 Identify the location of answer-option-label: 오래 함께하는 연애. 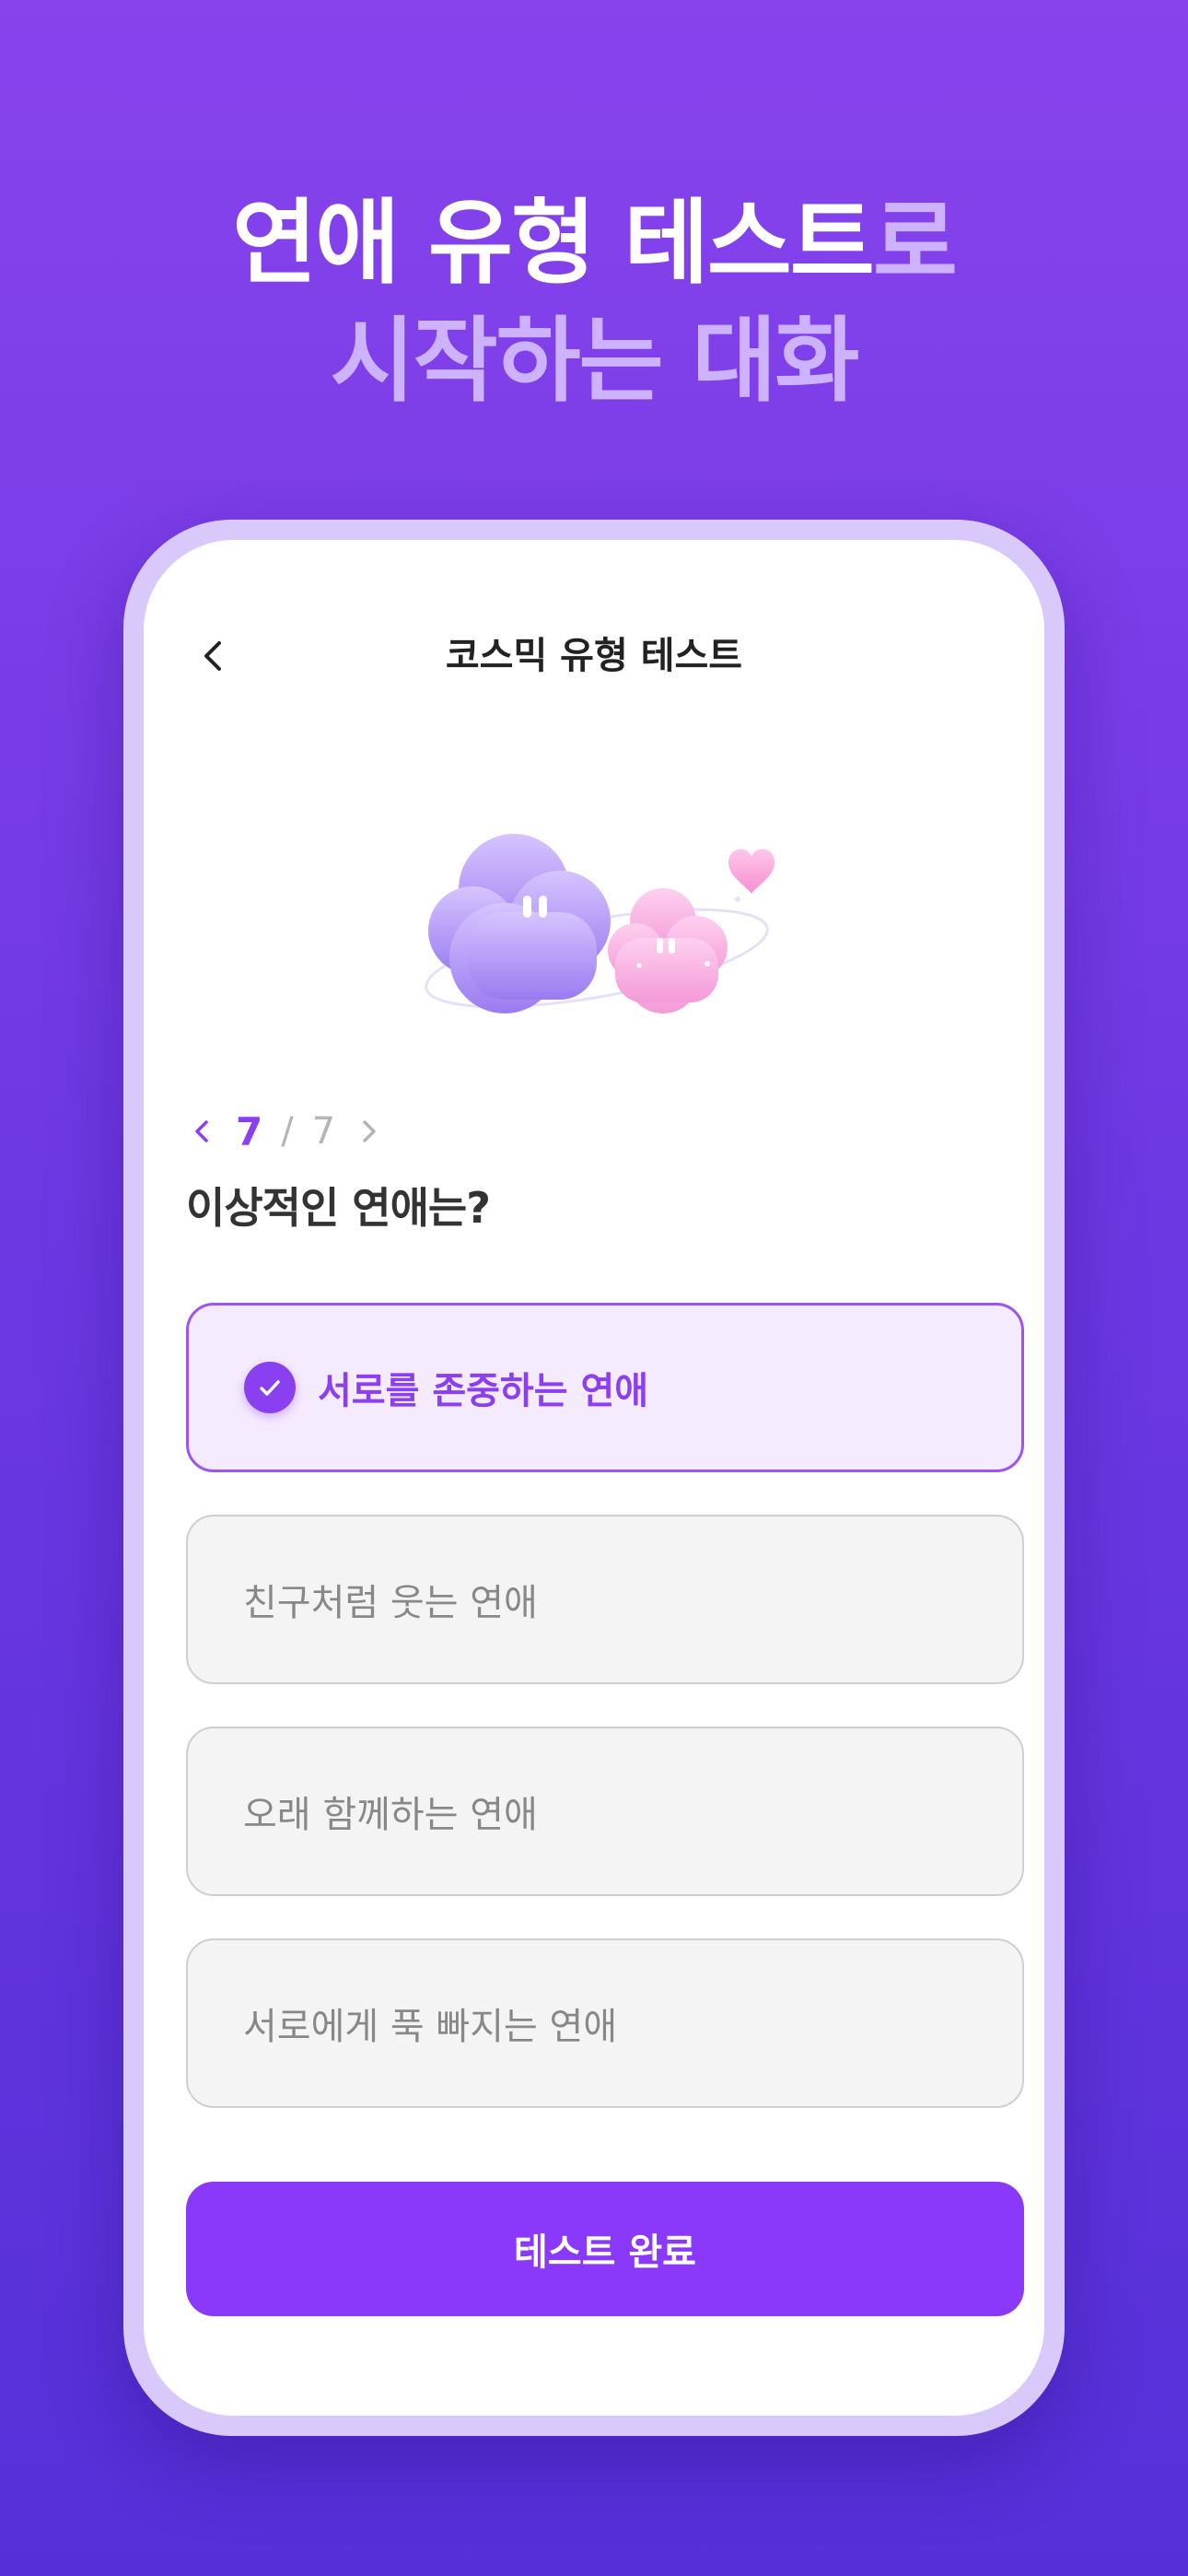
(390, 1815).